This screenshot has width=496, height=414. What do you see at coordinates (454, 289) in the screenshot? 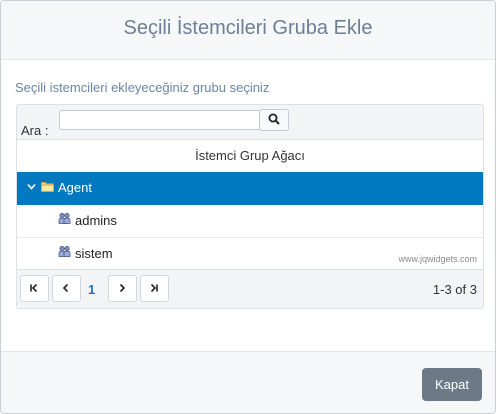
I see `page-info: 1-3 of 3` at bounding box center [454, 289].